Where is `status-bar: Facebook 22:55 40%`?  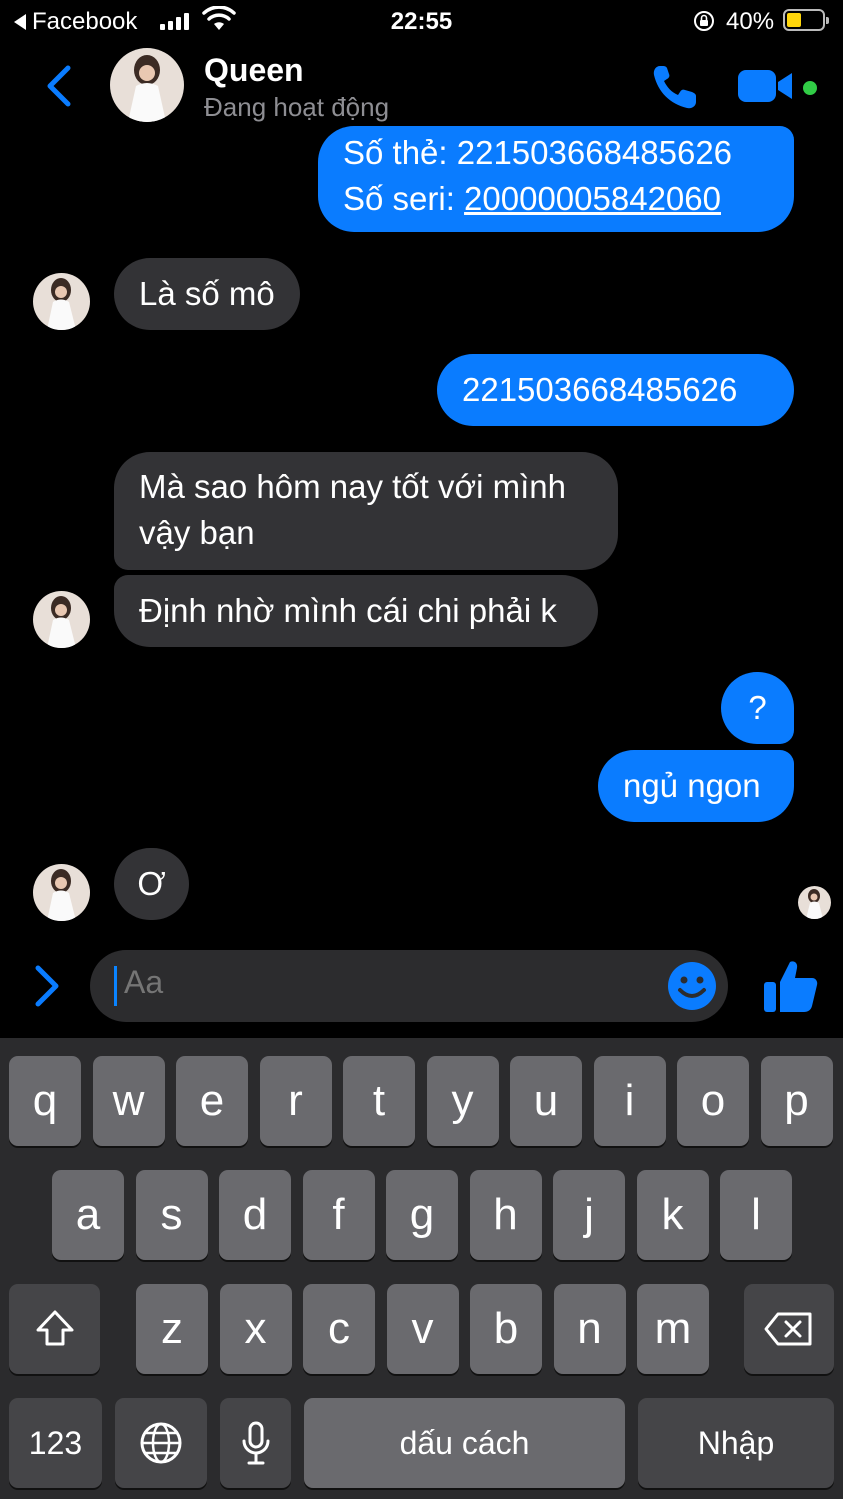 status-bar: Facebook 22:55 40% is located at coordinates (421, 22).